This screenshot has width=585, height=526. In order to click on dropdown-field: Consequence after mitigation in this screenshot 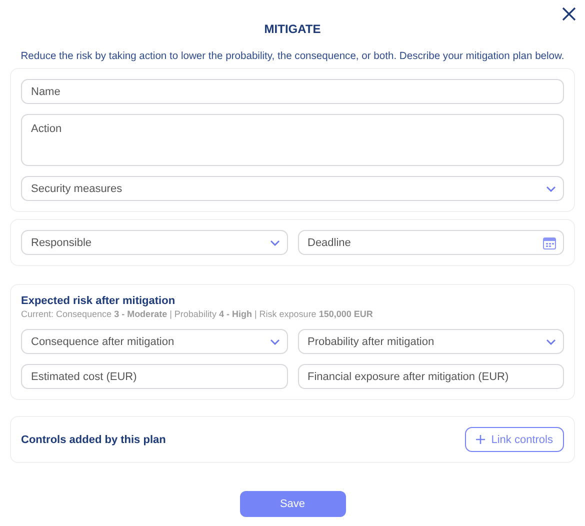, I will do `click(154, 341)`.